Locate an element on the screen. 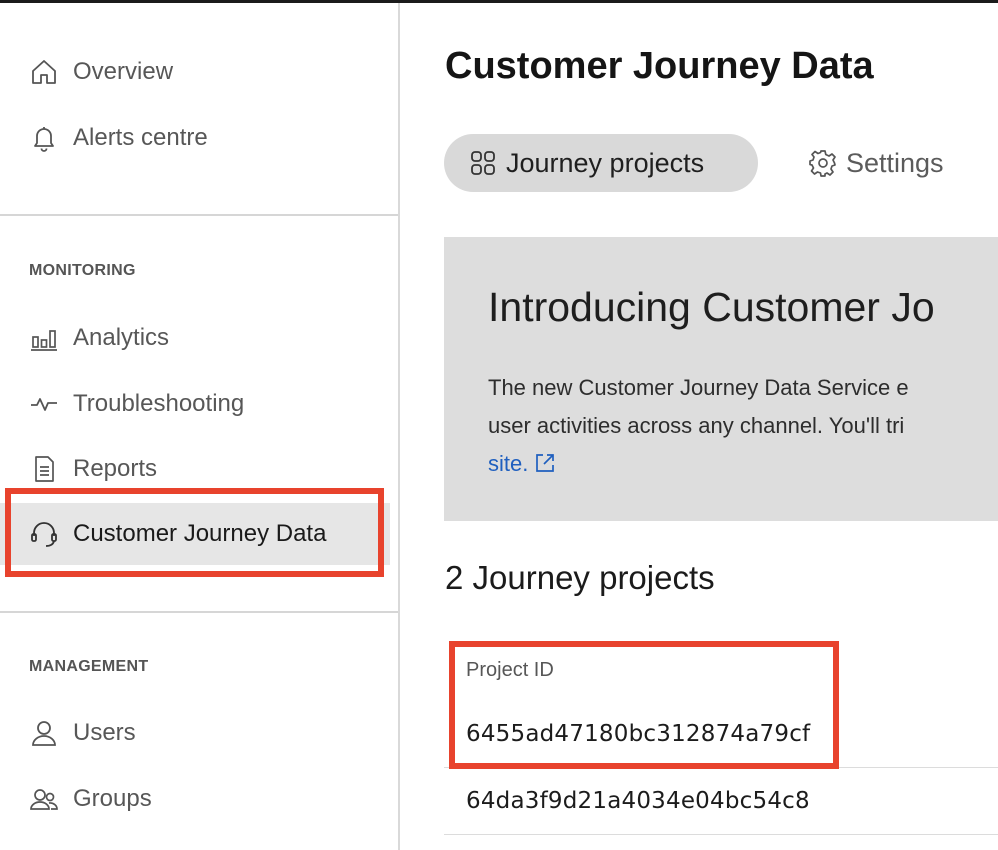 The width and height of the screenshot is (998, 850). home-icon is located at coordinates (44, 72).